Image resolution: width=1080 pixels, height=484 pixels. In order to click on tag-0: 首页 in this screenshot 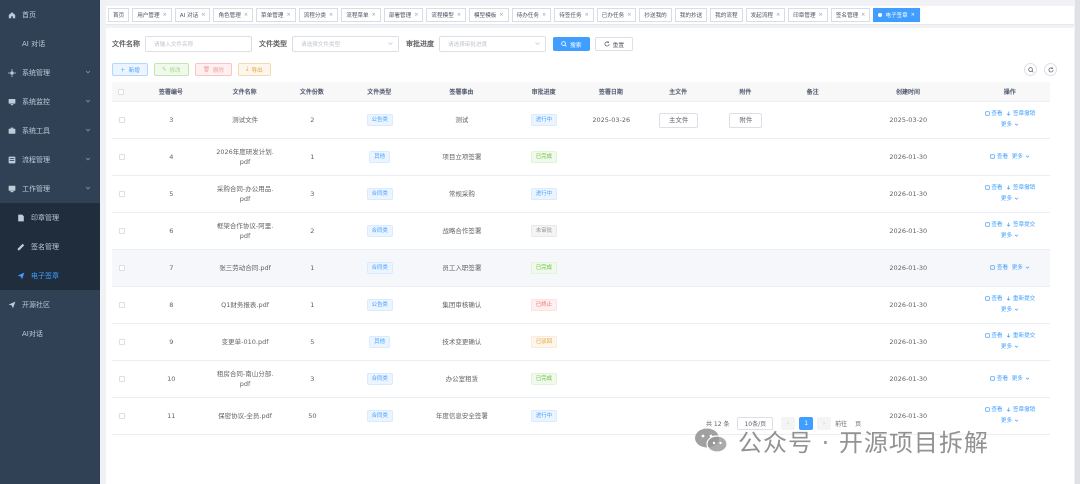, I will do `click(119, 15)`.